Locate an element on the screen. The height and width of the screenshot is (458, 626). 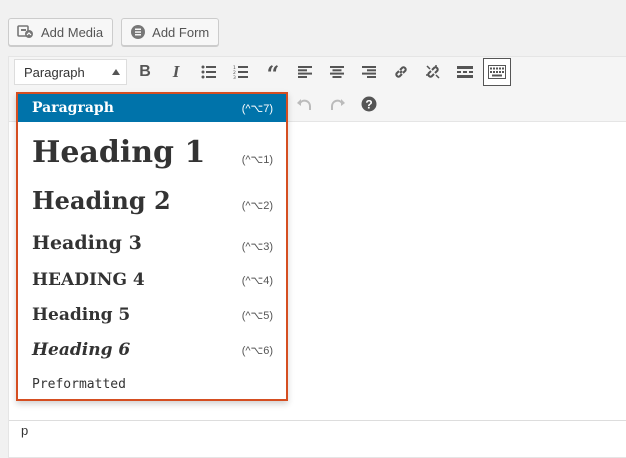
format-option-label: Heading 5 is located at coordinates (81, 315).